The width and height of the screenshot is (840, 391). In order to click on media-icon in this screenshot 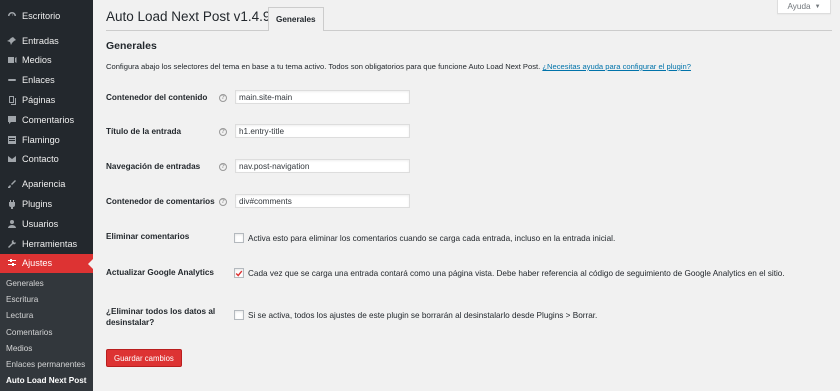, I will do `click(11, 60)`.